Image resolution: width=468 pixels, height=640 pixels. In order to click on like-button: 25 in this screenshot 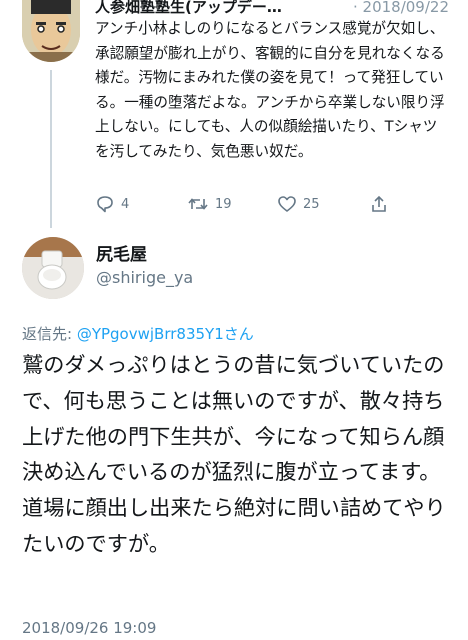, I will do `click(298, 204)`.